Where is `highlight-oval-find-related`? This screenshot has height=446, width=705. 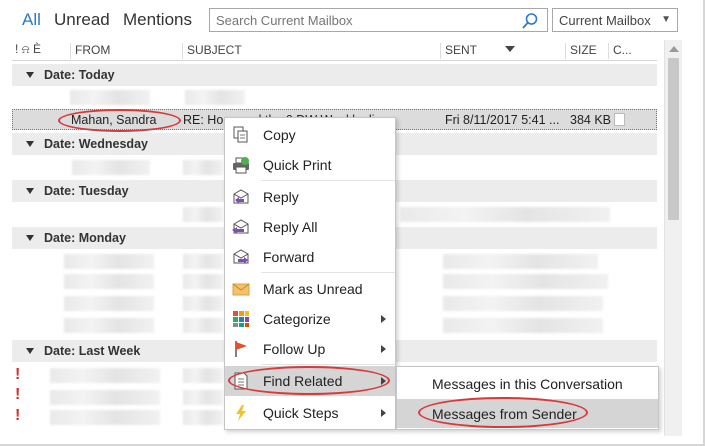 highlight-oval-find-related is located at coordinates (309, 380).